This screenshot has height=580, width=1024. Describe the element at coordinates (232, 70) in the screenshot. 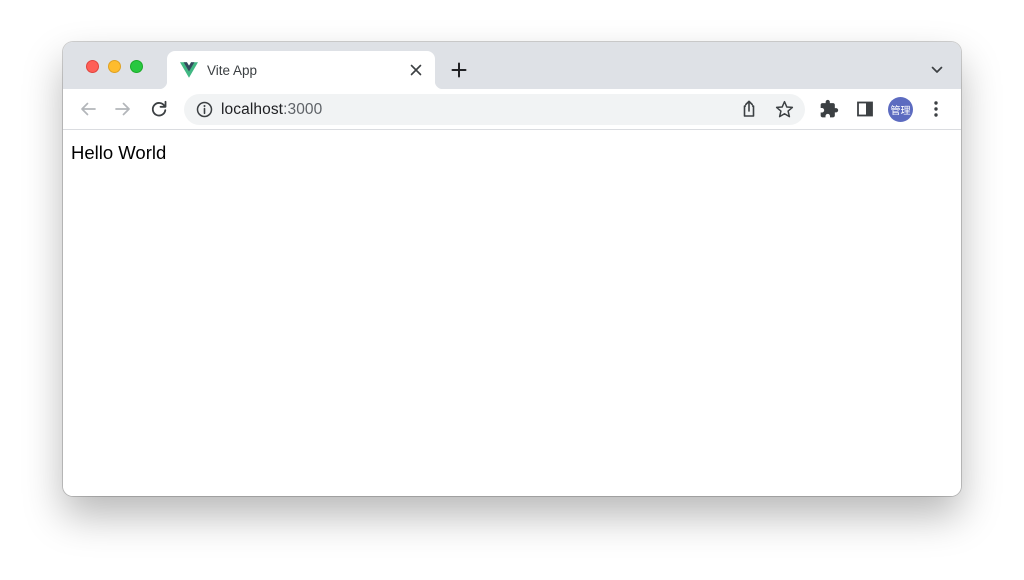

I see `tab-title: Vite App` at that location.